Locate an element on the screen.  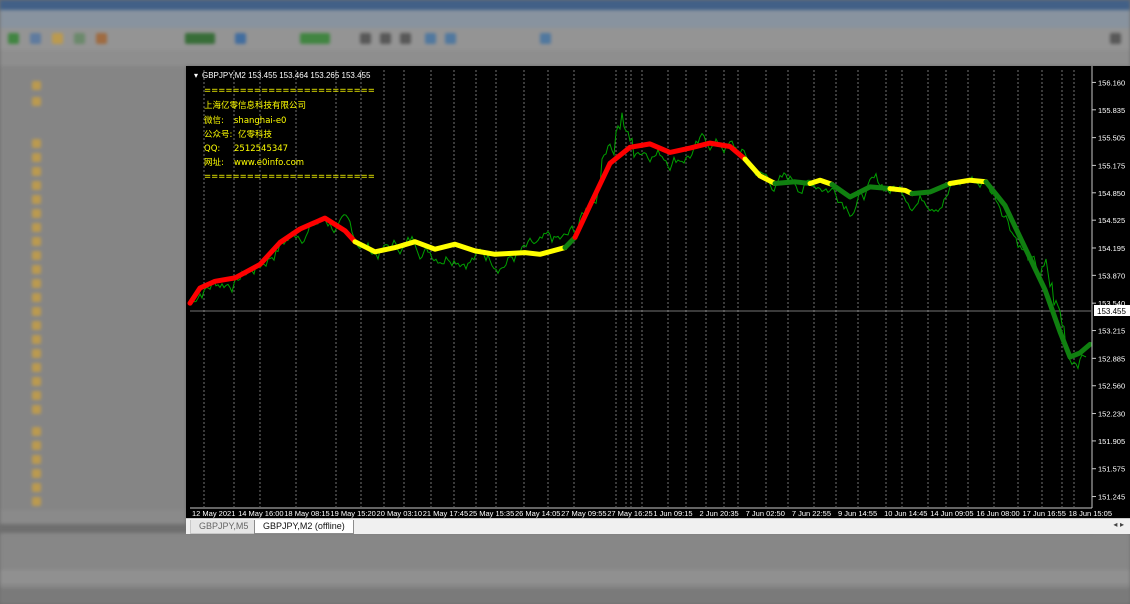
profiles-icon is located at coordinates (35, 38).